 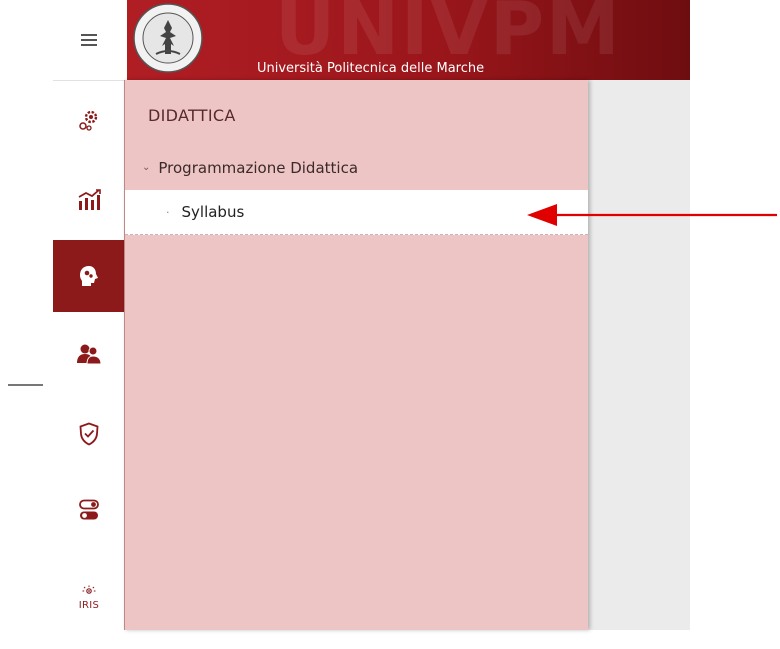 I want to click on rail-item-users, so click(x=88, y=354).